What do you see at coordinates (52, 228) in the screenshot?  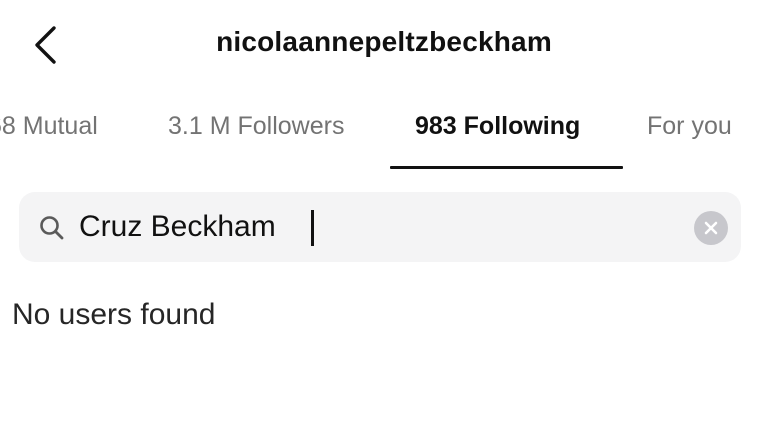 I see `search-icon` at bounding box center [52, 228].